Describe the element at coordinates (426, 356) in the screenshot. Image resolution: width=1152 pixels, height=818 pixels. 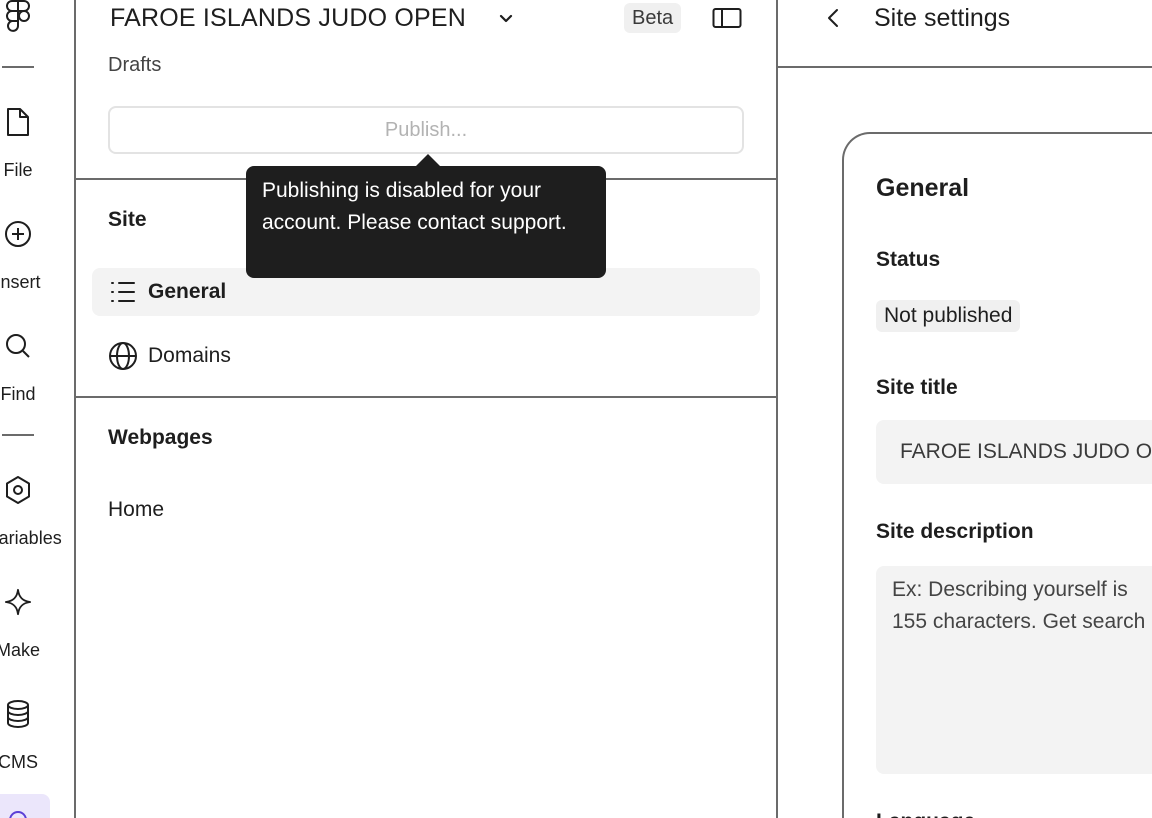
I see `nav-item-domains: Domains` at that location.